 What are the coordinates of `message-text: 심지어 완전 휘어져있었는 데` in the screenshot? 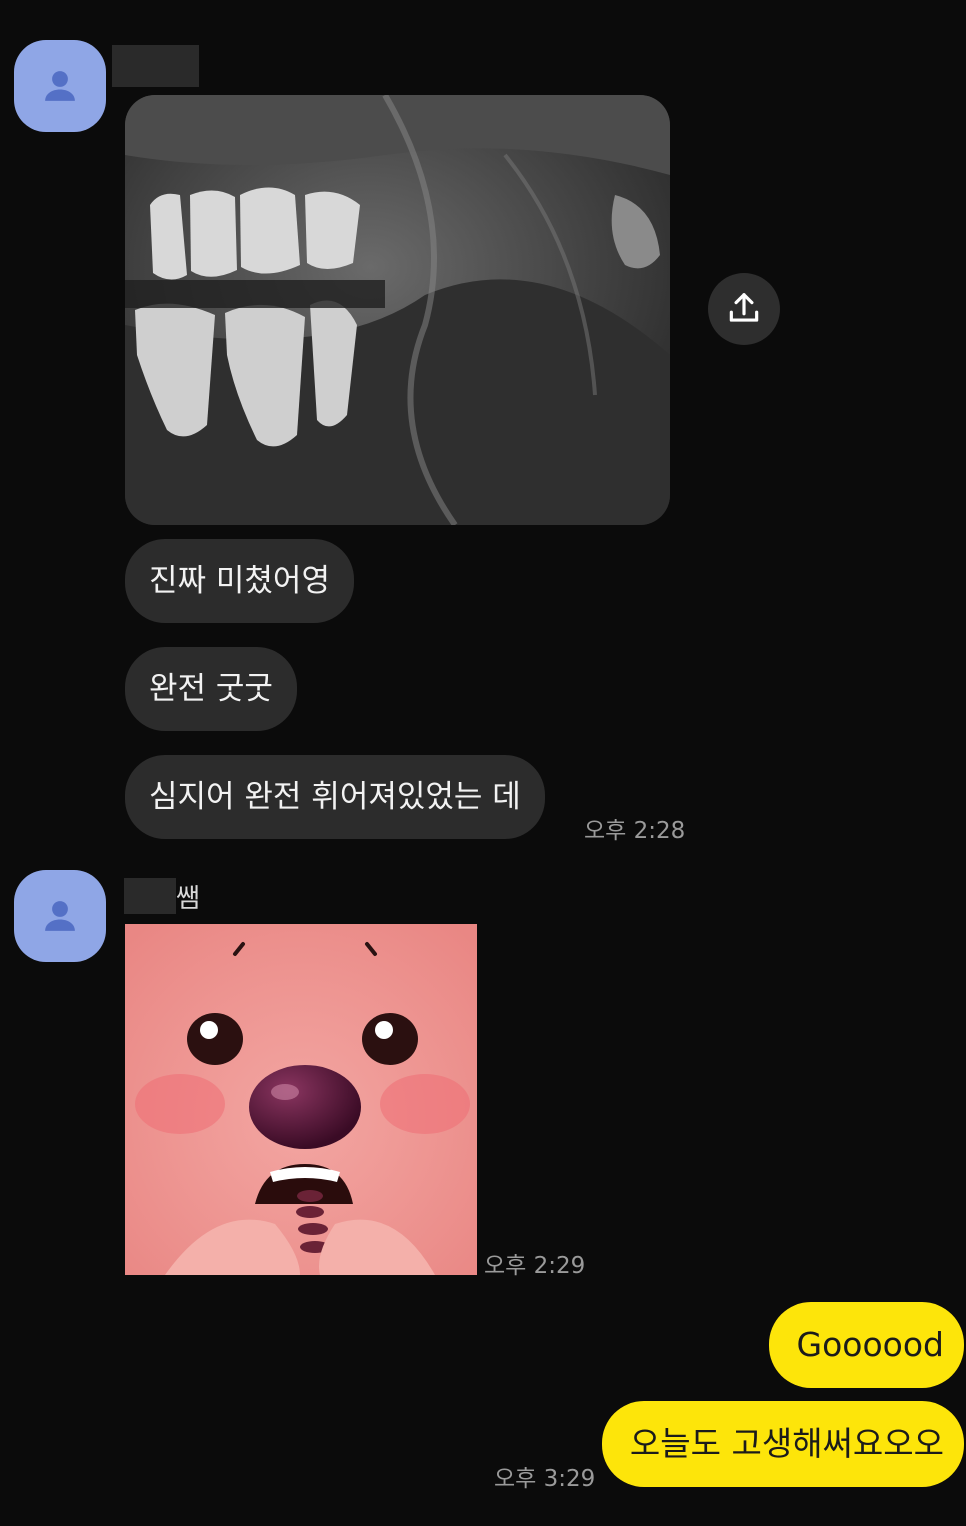 It's located at (335, 797).